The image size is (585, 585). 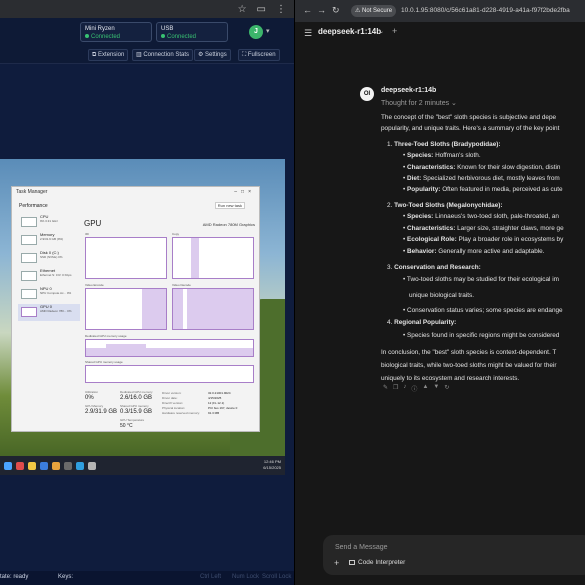 What do you see at coordinates (126, 309) in the screenshot?
I see `graph-video-encode` at bounding box center [126, 309].